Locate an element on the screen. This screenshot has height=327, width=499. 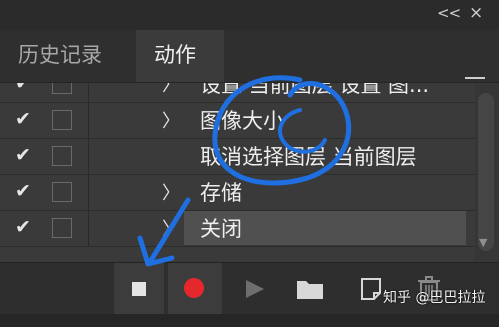
close-icon: × is located at coordinates (476, 13).